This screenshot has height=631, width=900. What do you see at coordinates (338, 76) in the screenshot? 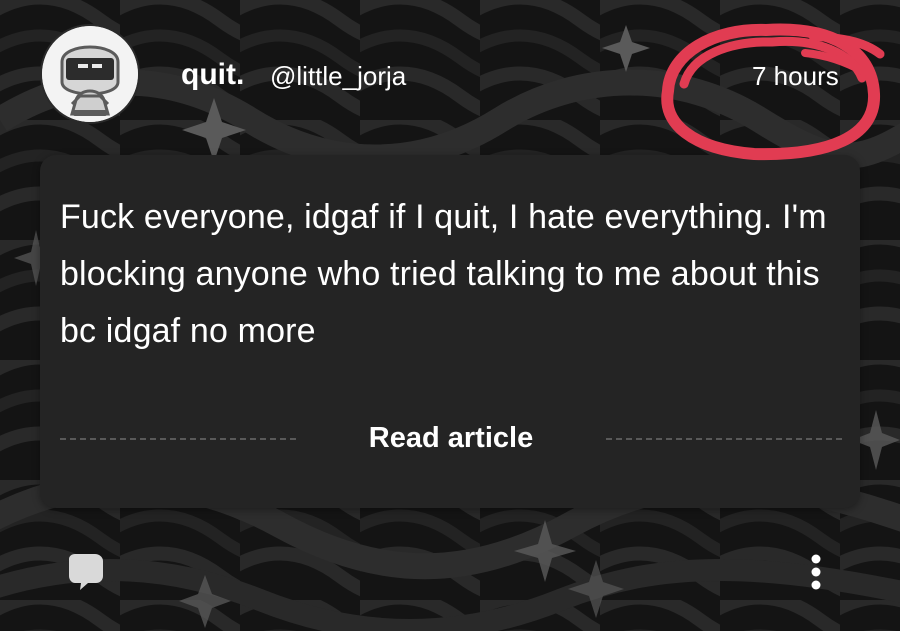
I see `username: @little_jorja` at bounding box center [338, 76].